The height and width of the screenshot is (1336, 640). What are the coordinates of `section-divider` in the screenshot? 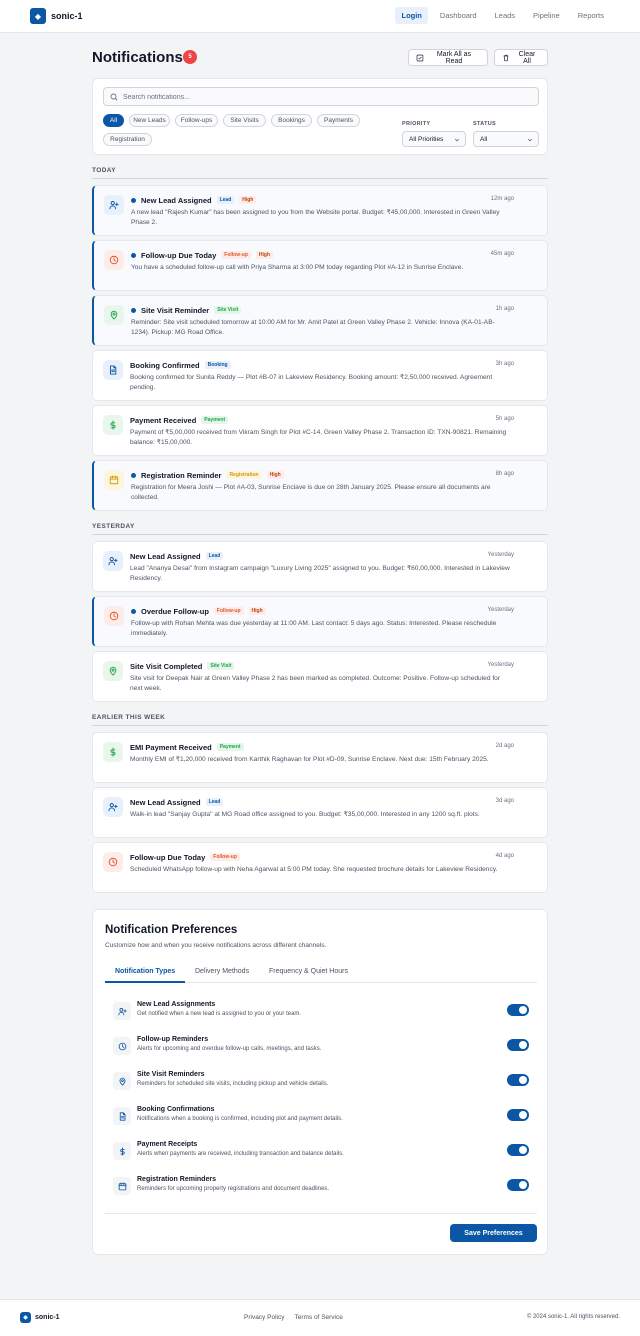 It's located at (320, 178).